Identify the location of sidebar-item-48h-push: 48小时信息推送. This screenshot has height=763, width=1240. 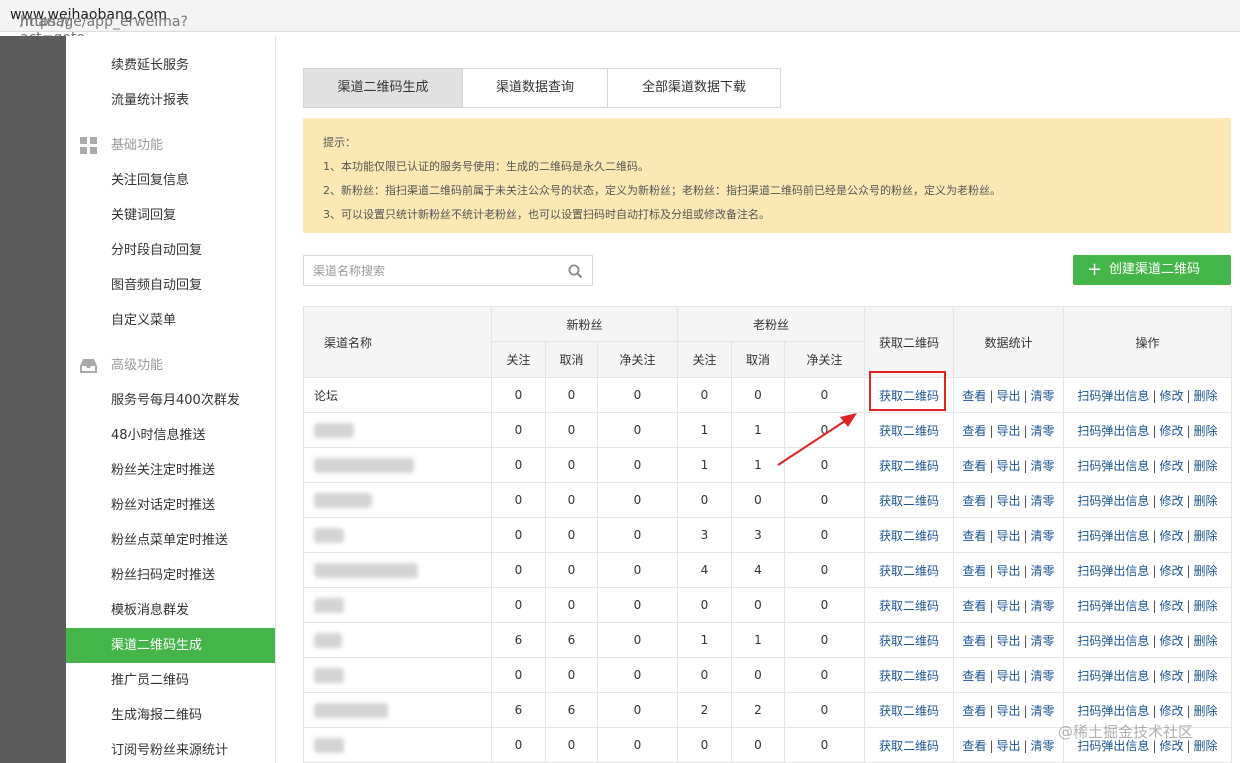
(170, 435).